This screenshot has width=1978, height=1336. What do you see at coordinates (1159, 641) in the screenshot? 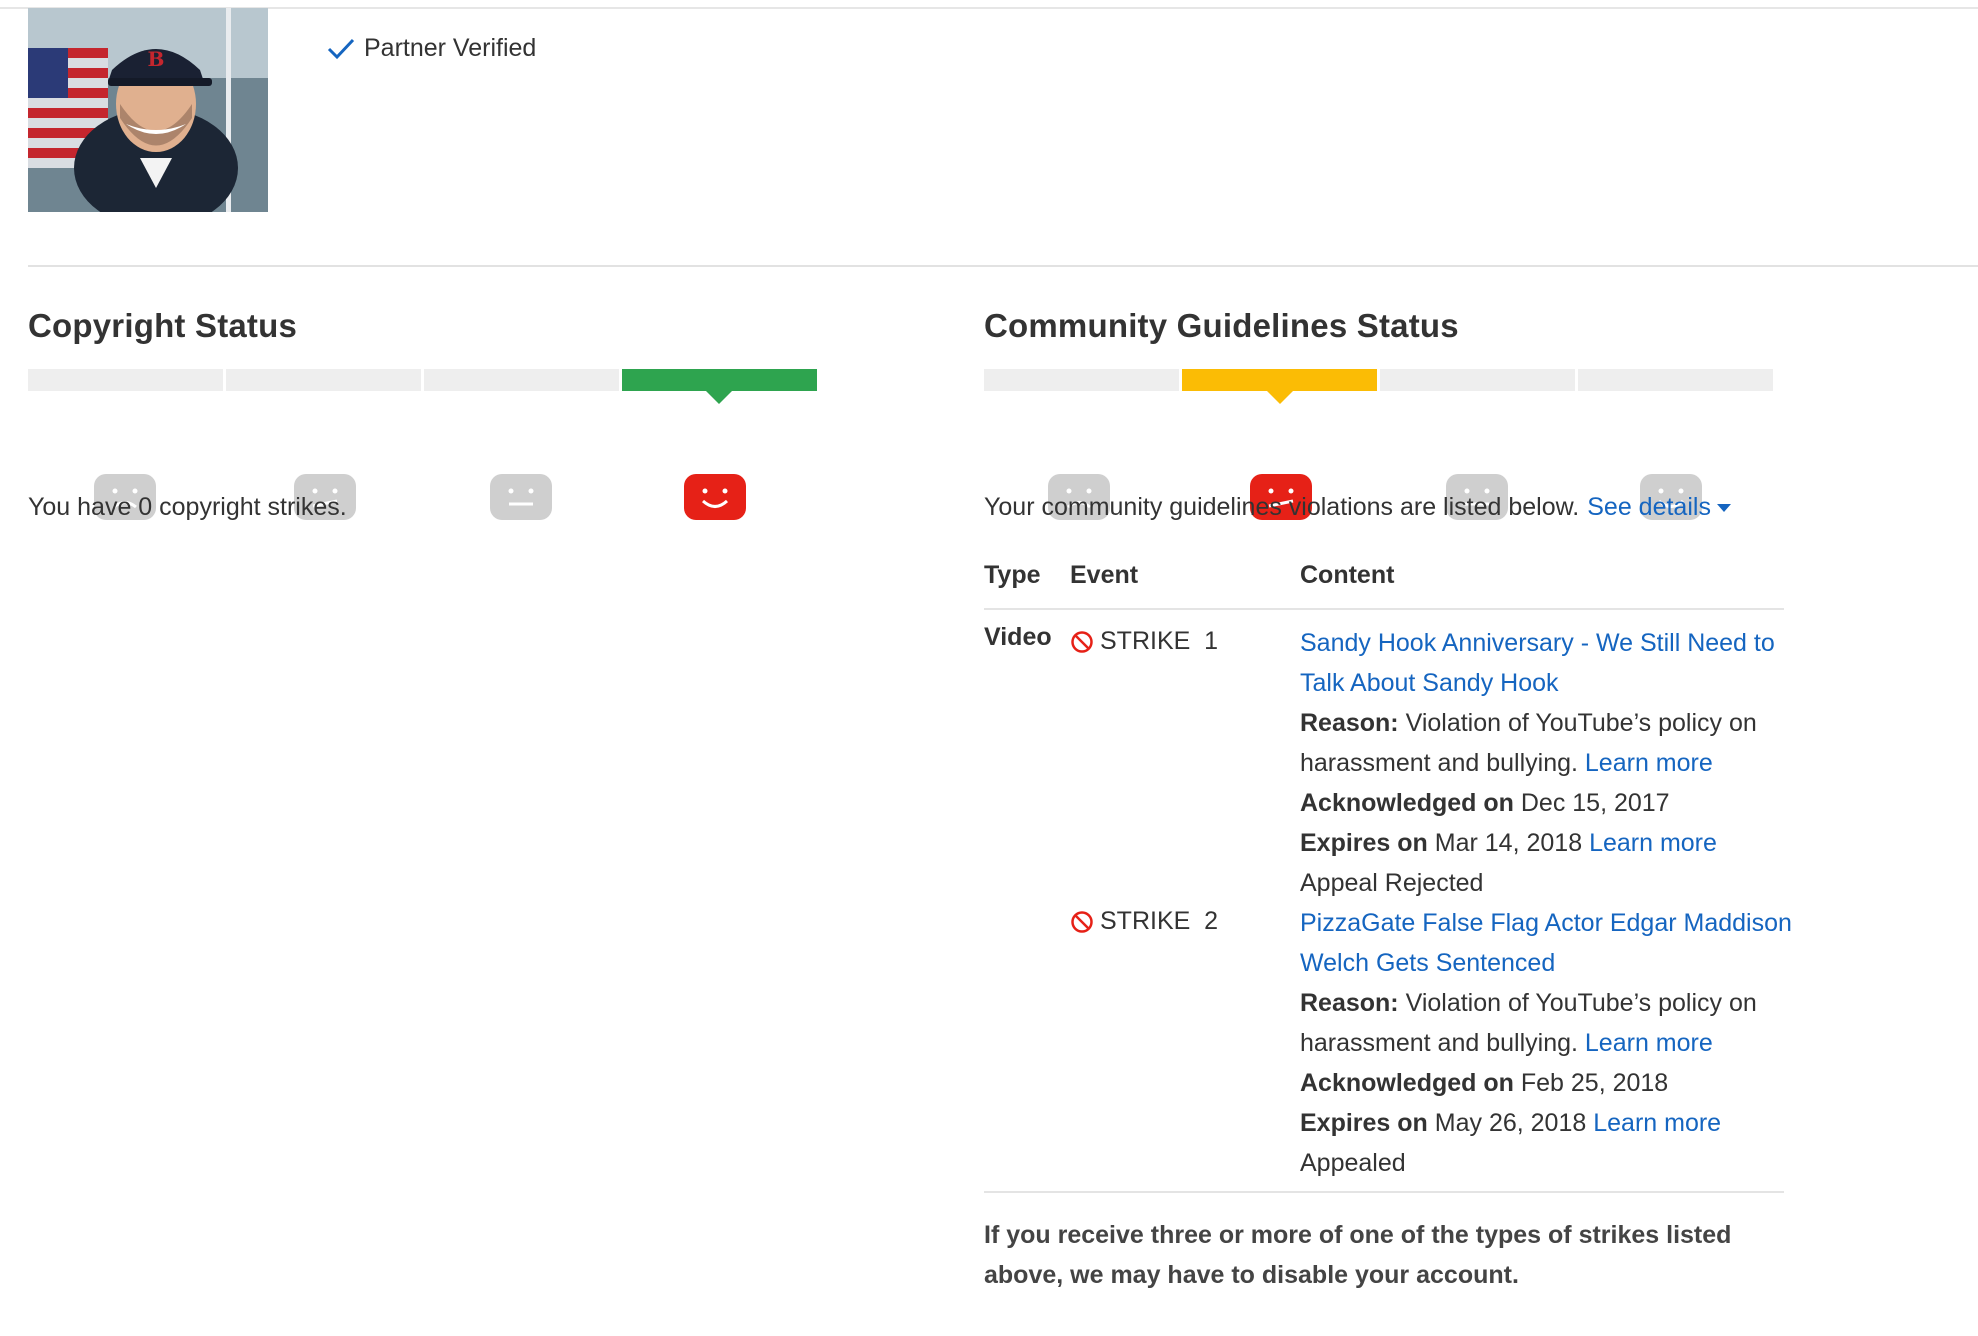
I see `strike-label: STRIKE 1` at bounding box center [1159, 641].